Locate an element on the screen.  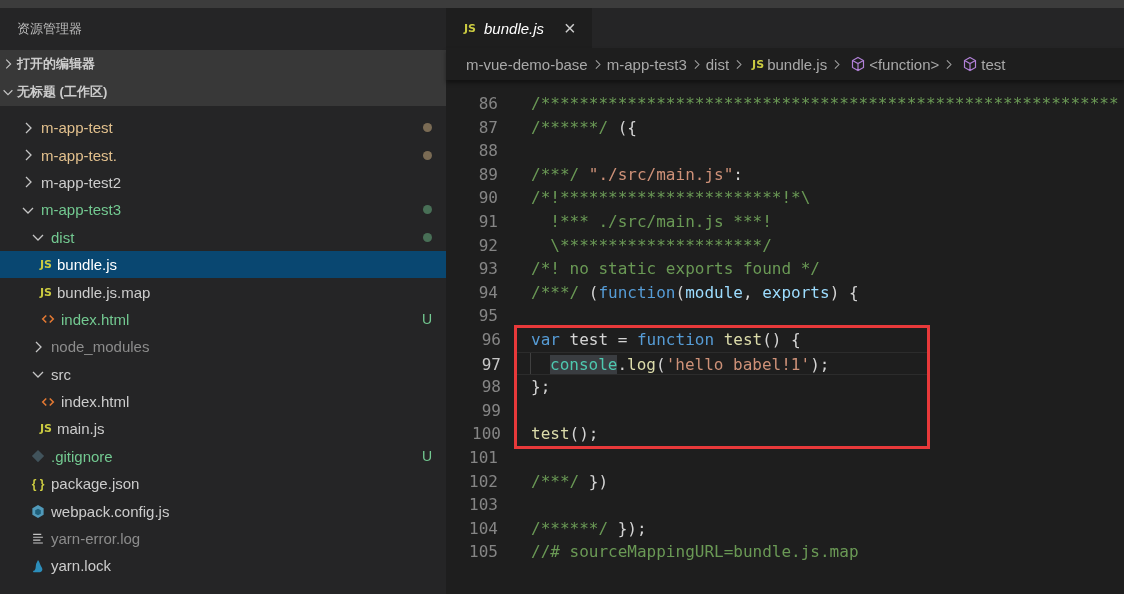
line-number: 88 is located at coordinates (487, 151).